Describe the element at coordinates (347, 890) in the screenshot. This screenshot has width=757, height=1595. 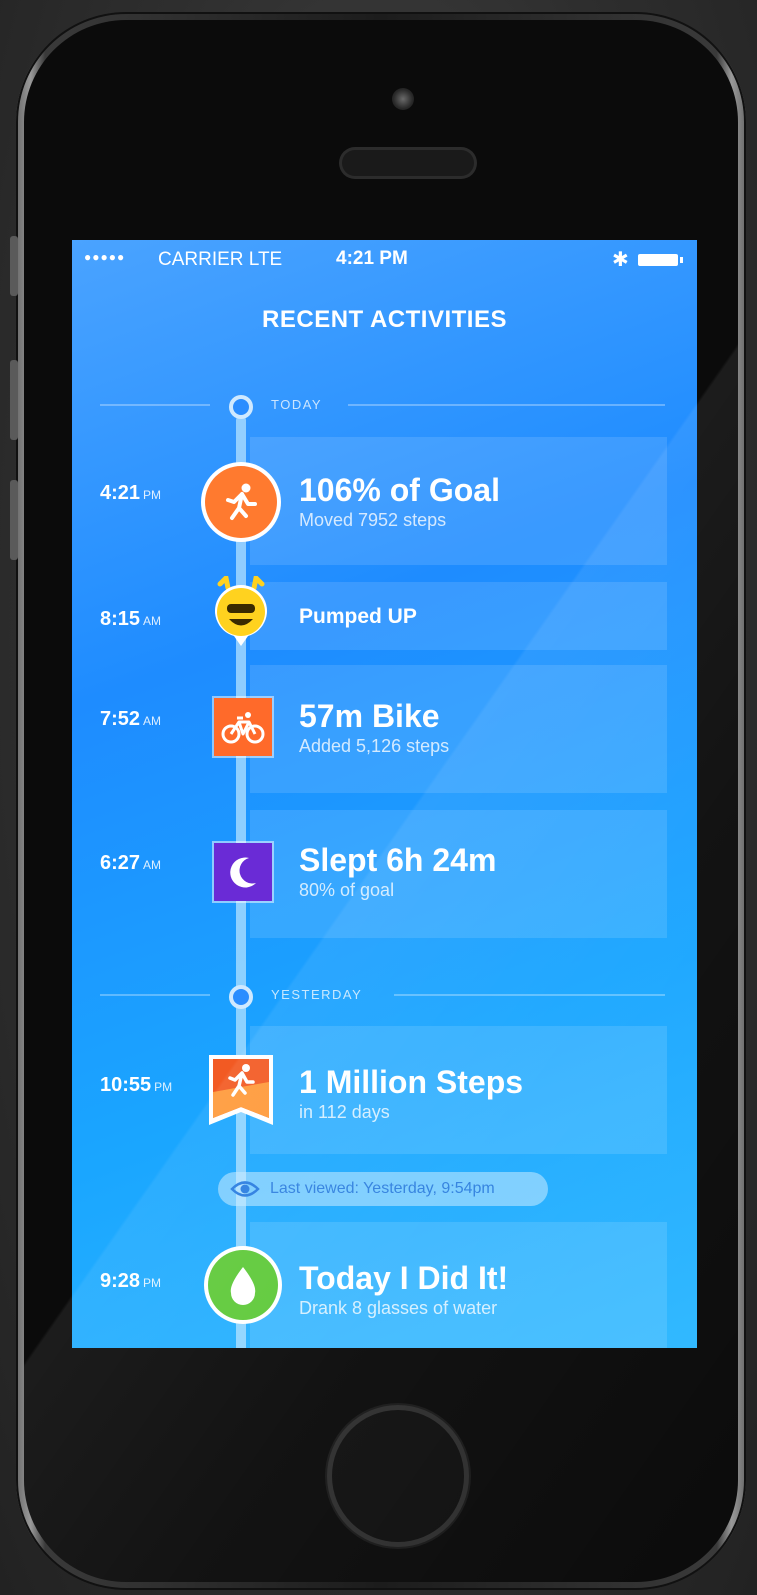
I see `activity-subtitle: 80% of goal` at that location.